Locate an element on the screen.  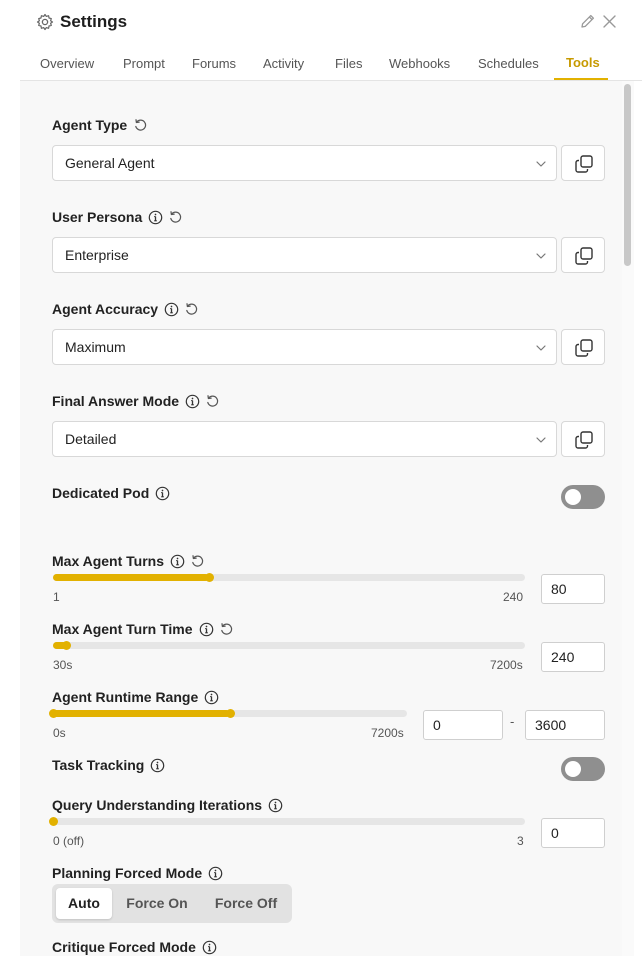
query-understanding-slider is located at coordinates (286, 821).